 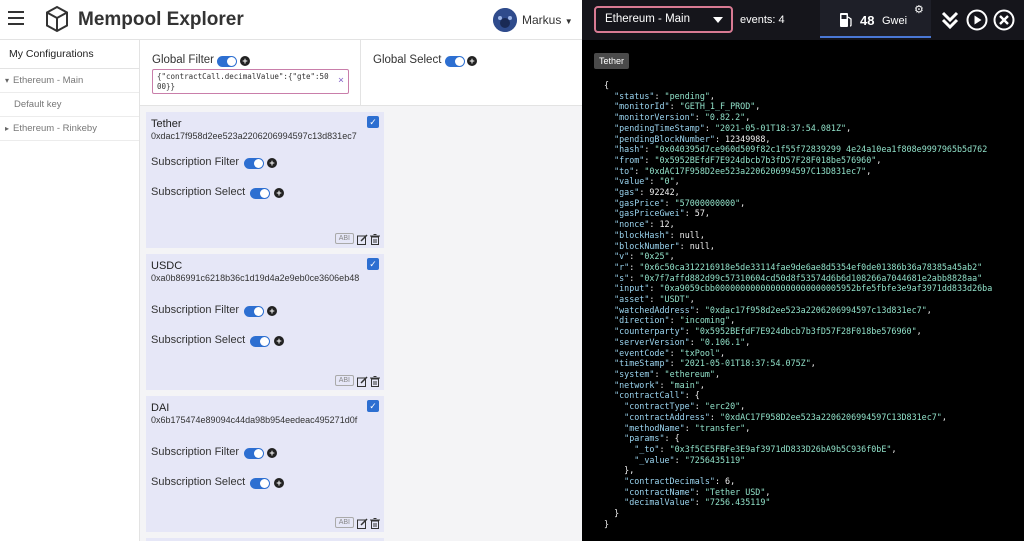 I want to click on json-key: "monitorId", so click(x=642, y=106).